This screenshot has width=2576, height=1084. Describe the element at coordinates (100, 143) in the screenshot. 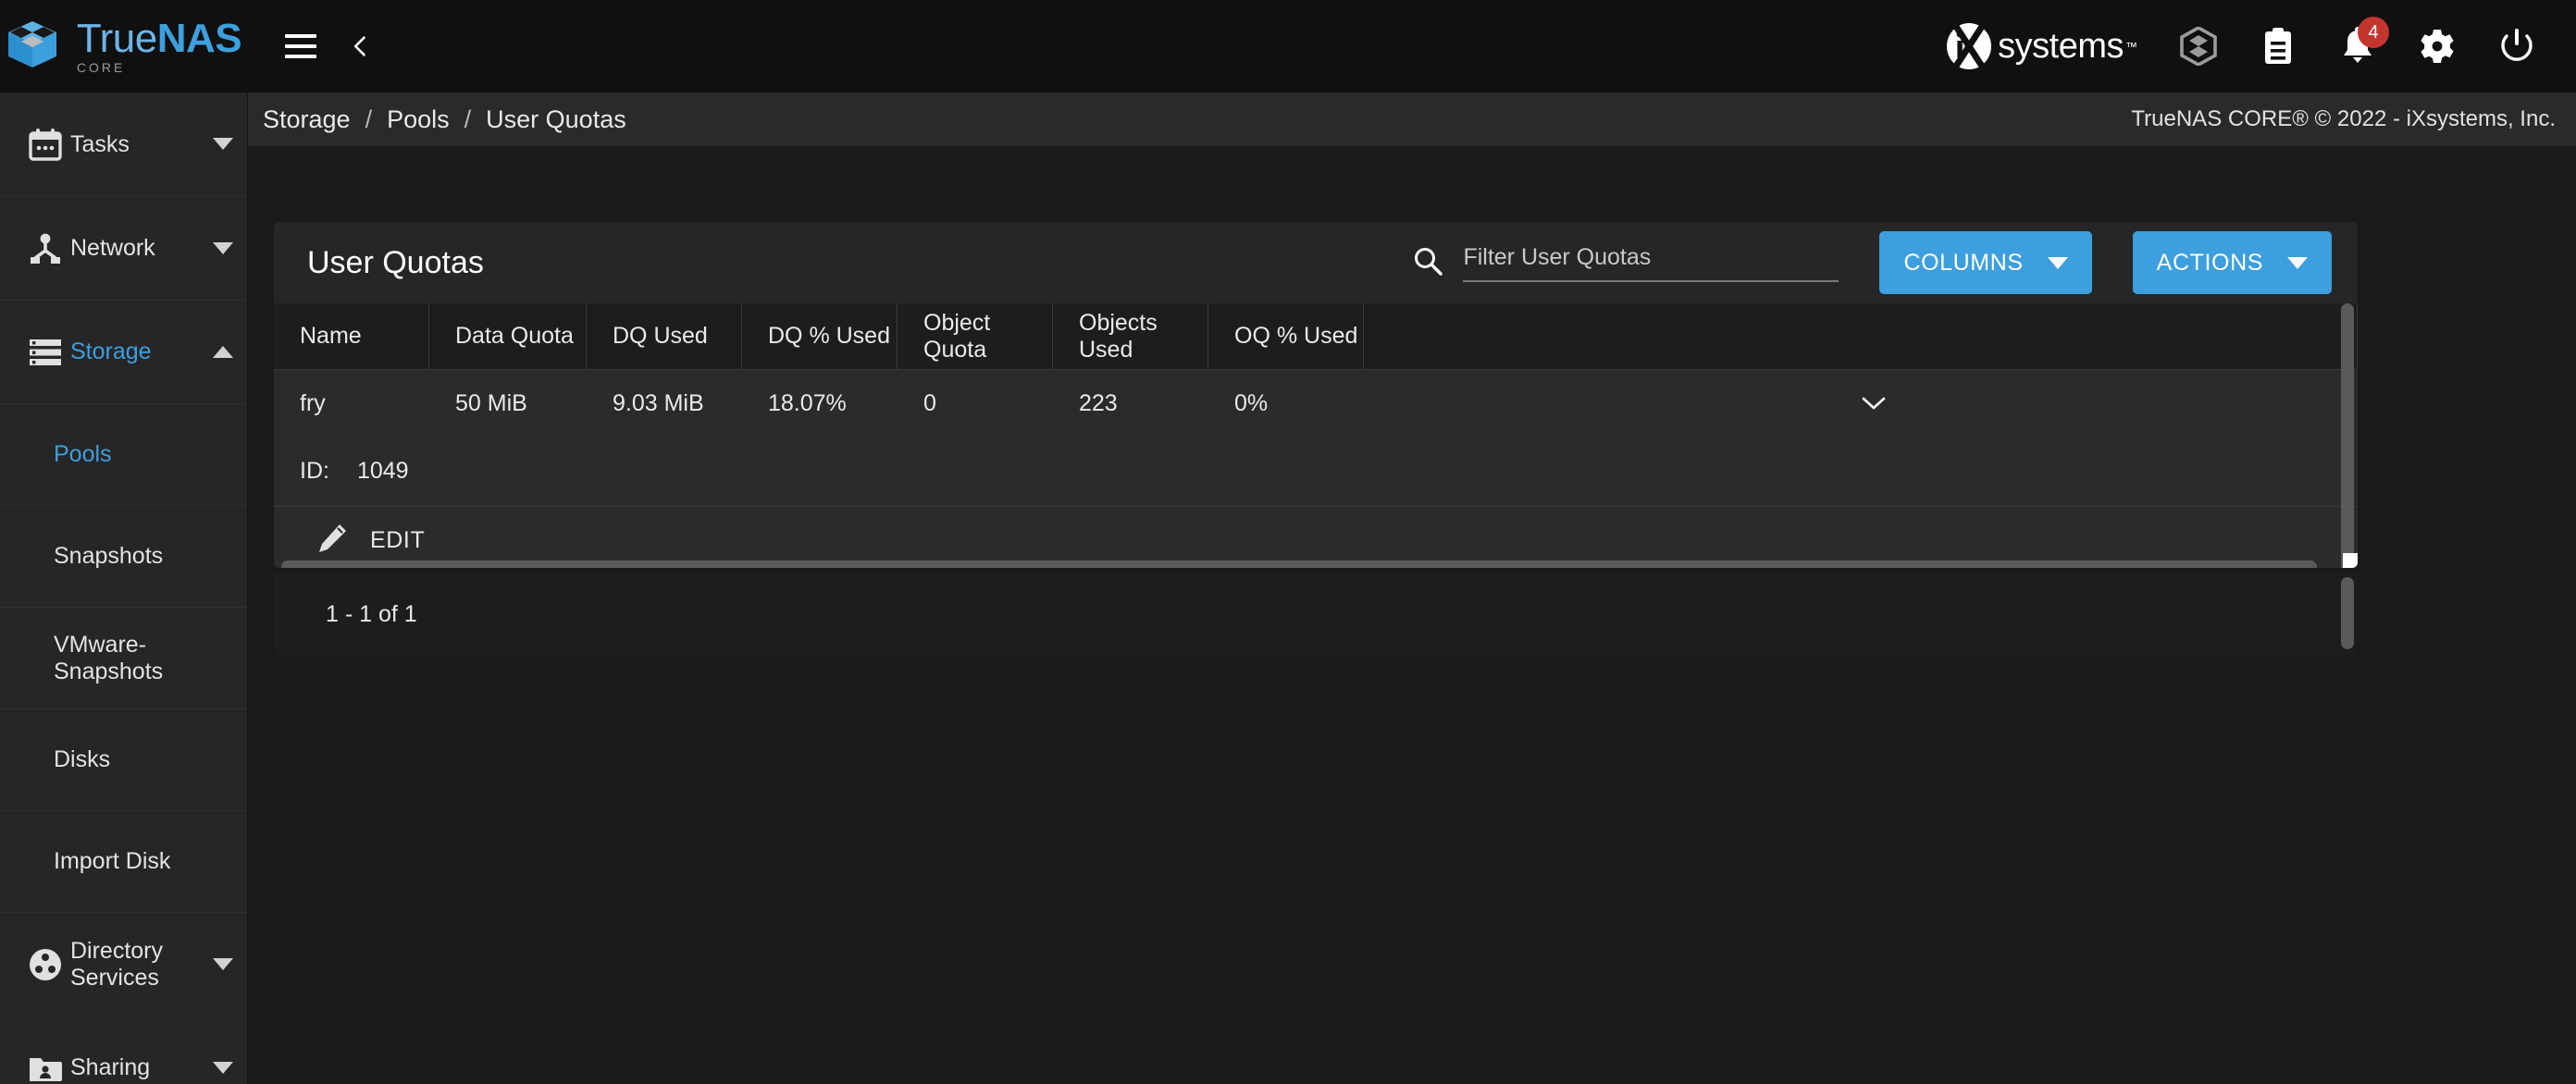

I see `sidebar-item-label: Tasks` at that location.